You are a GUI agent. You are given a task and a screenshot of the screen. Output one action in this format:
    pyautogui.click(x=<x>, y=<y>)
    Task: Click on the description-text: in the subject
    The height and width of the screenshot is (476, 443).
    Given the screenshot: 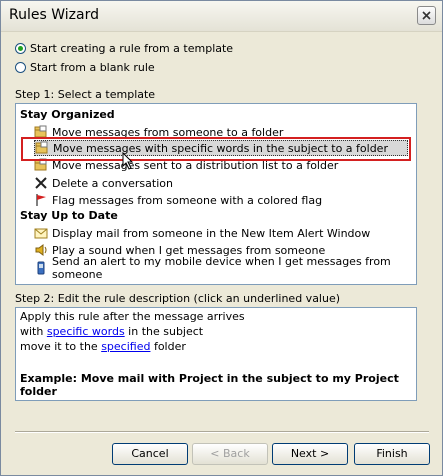 What is the action you would take?
    pyautogui.click(x=164, y=331)
    